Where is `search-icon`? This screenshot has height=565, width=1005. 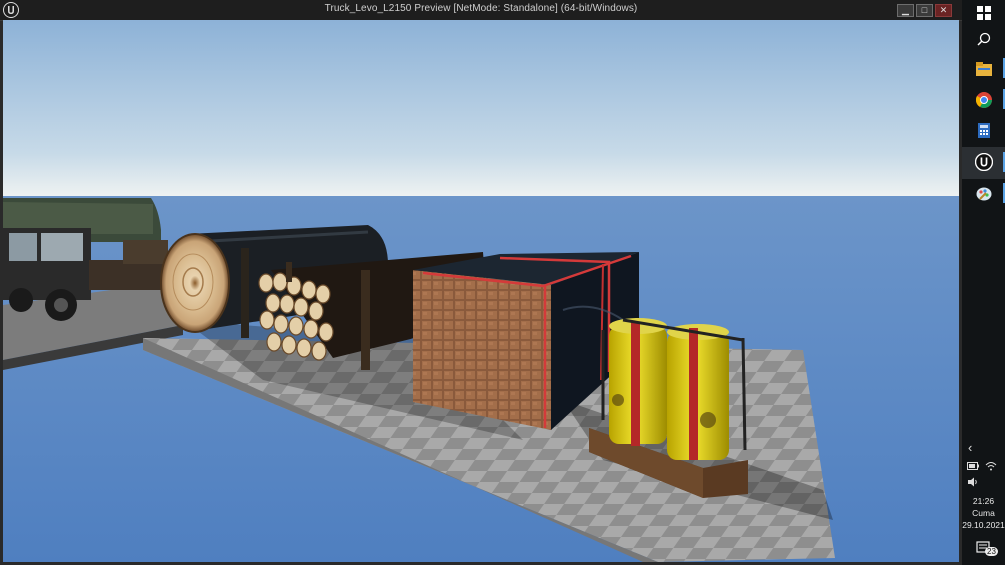
search-icon is located at coordinates (983, 39).